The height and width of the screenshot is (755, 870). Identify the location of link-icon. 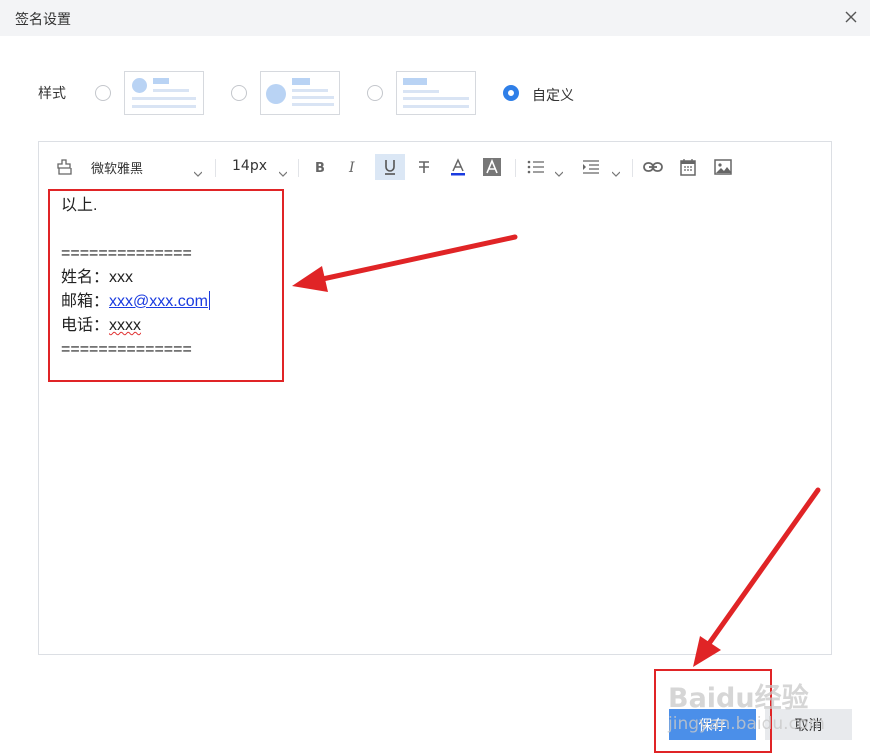
(653, 167).